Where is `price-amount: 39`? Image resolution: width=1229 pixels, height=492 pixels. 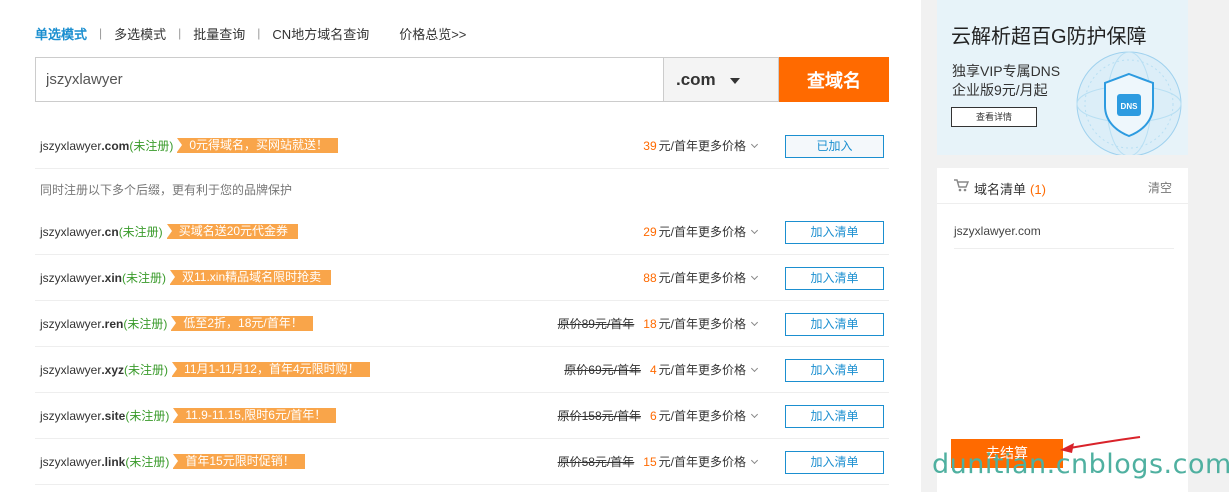
price-amount: 39 is located at coordinates (650, 145).